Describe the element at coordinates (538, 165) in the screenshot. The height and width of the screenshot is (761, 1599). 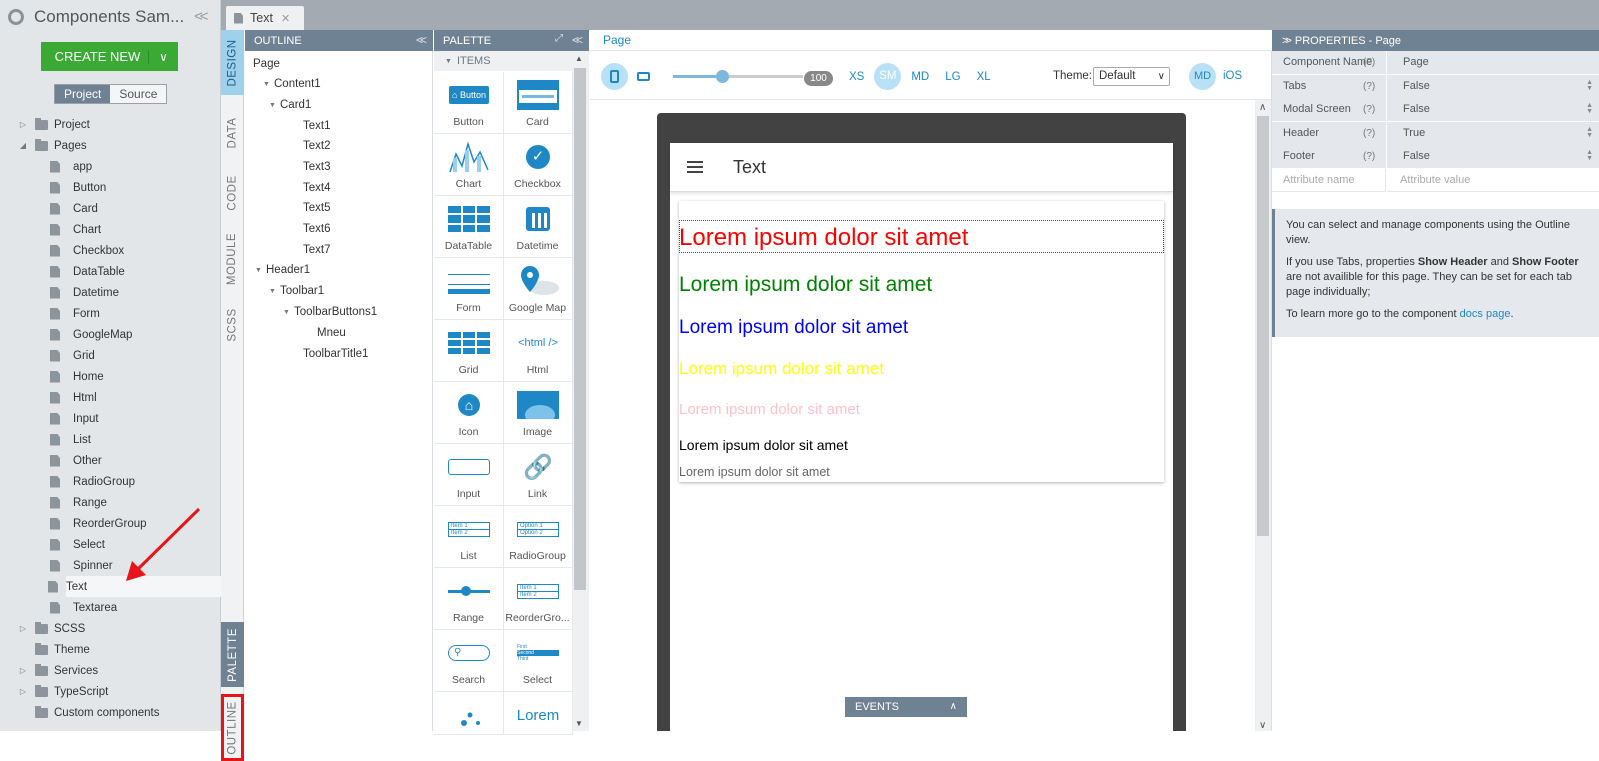
I see `palette-item-checkbox: ✓ Checkbox` at that location.